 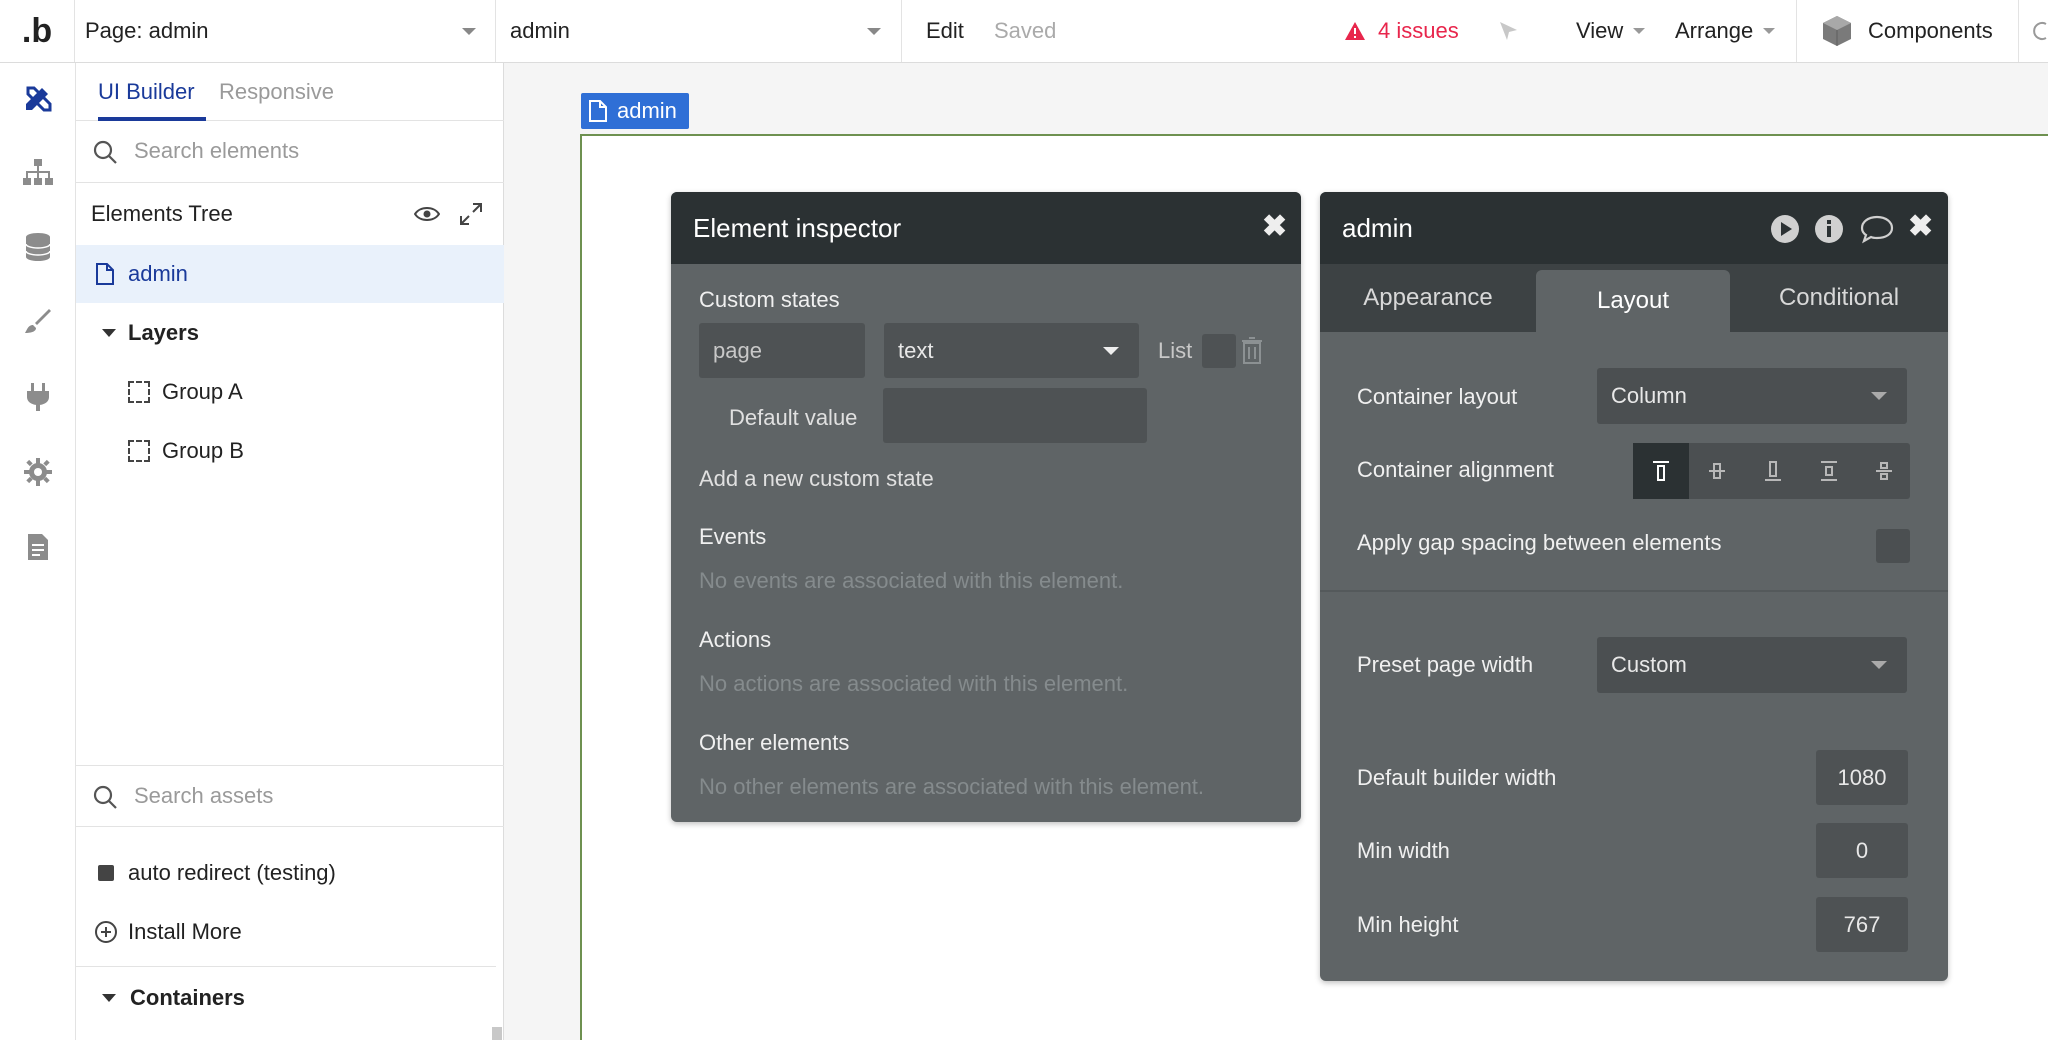 I want to click on min-height-input: 767, so click(x=1862, y=924).